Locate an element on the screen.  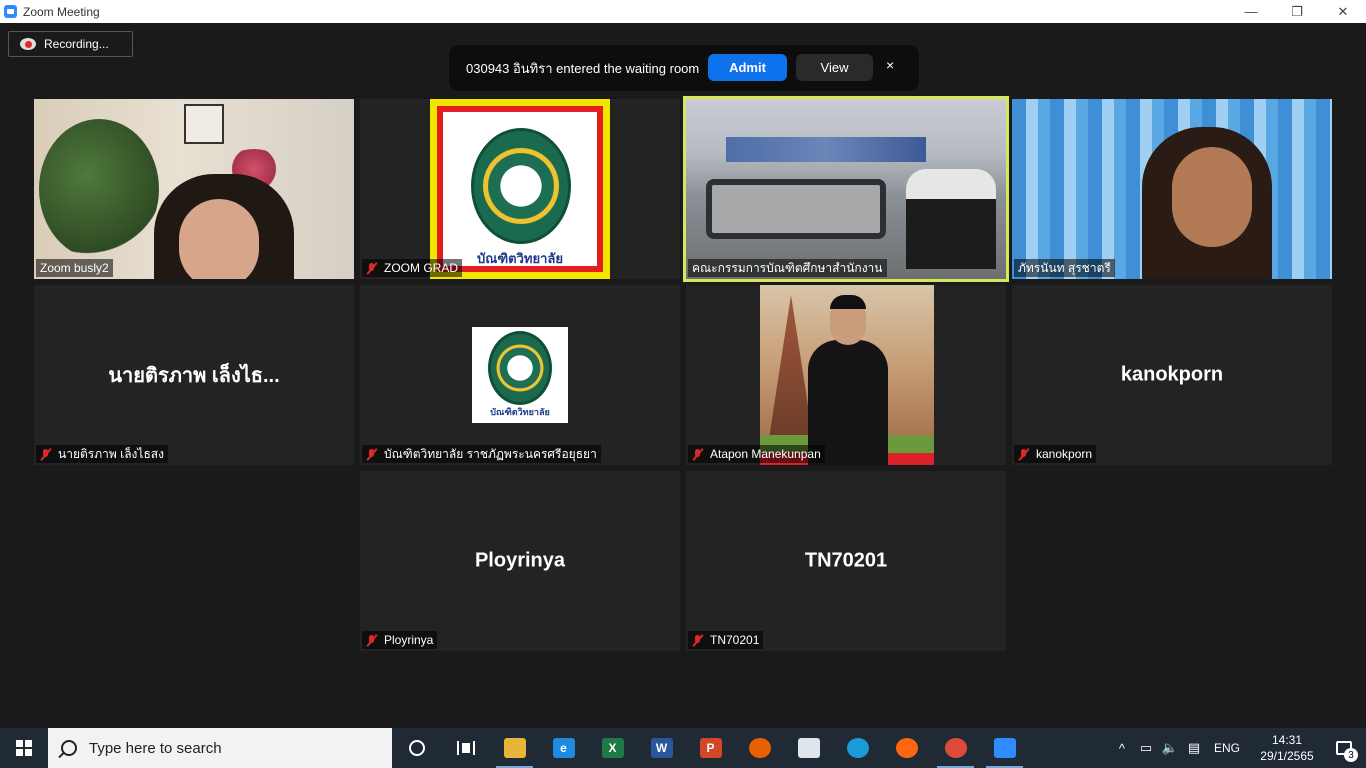
video-tile-kanokporn: kanokporn kanokporn is located at coordinates (1172, 375).